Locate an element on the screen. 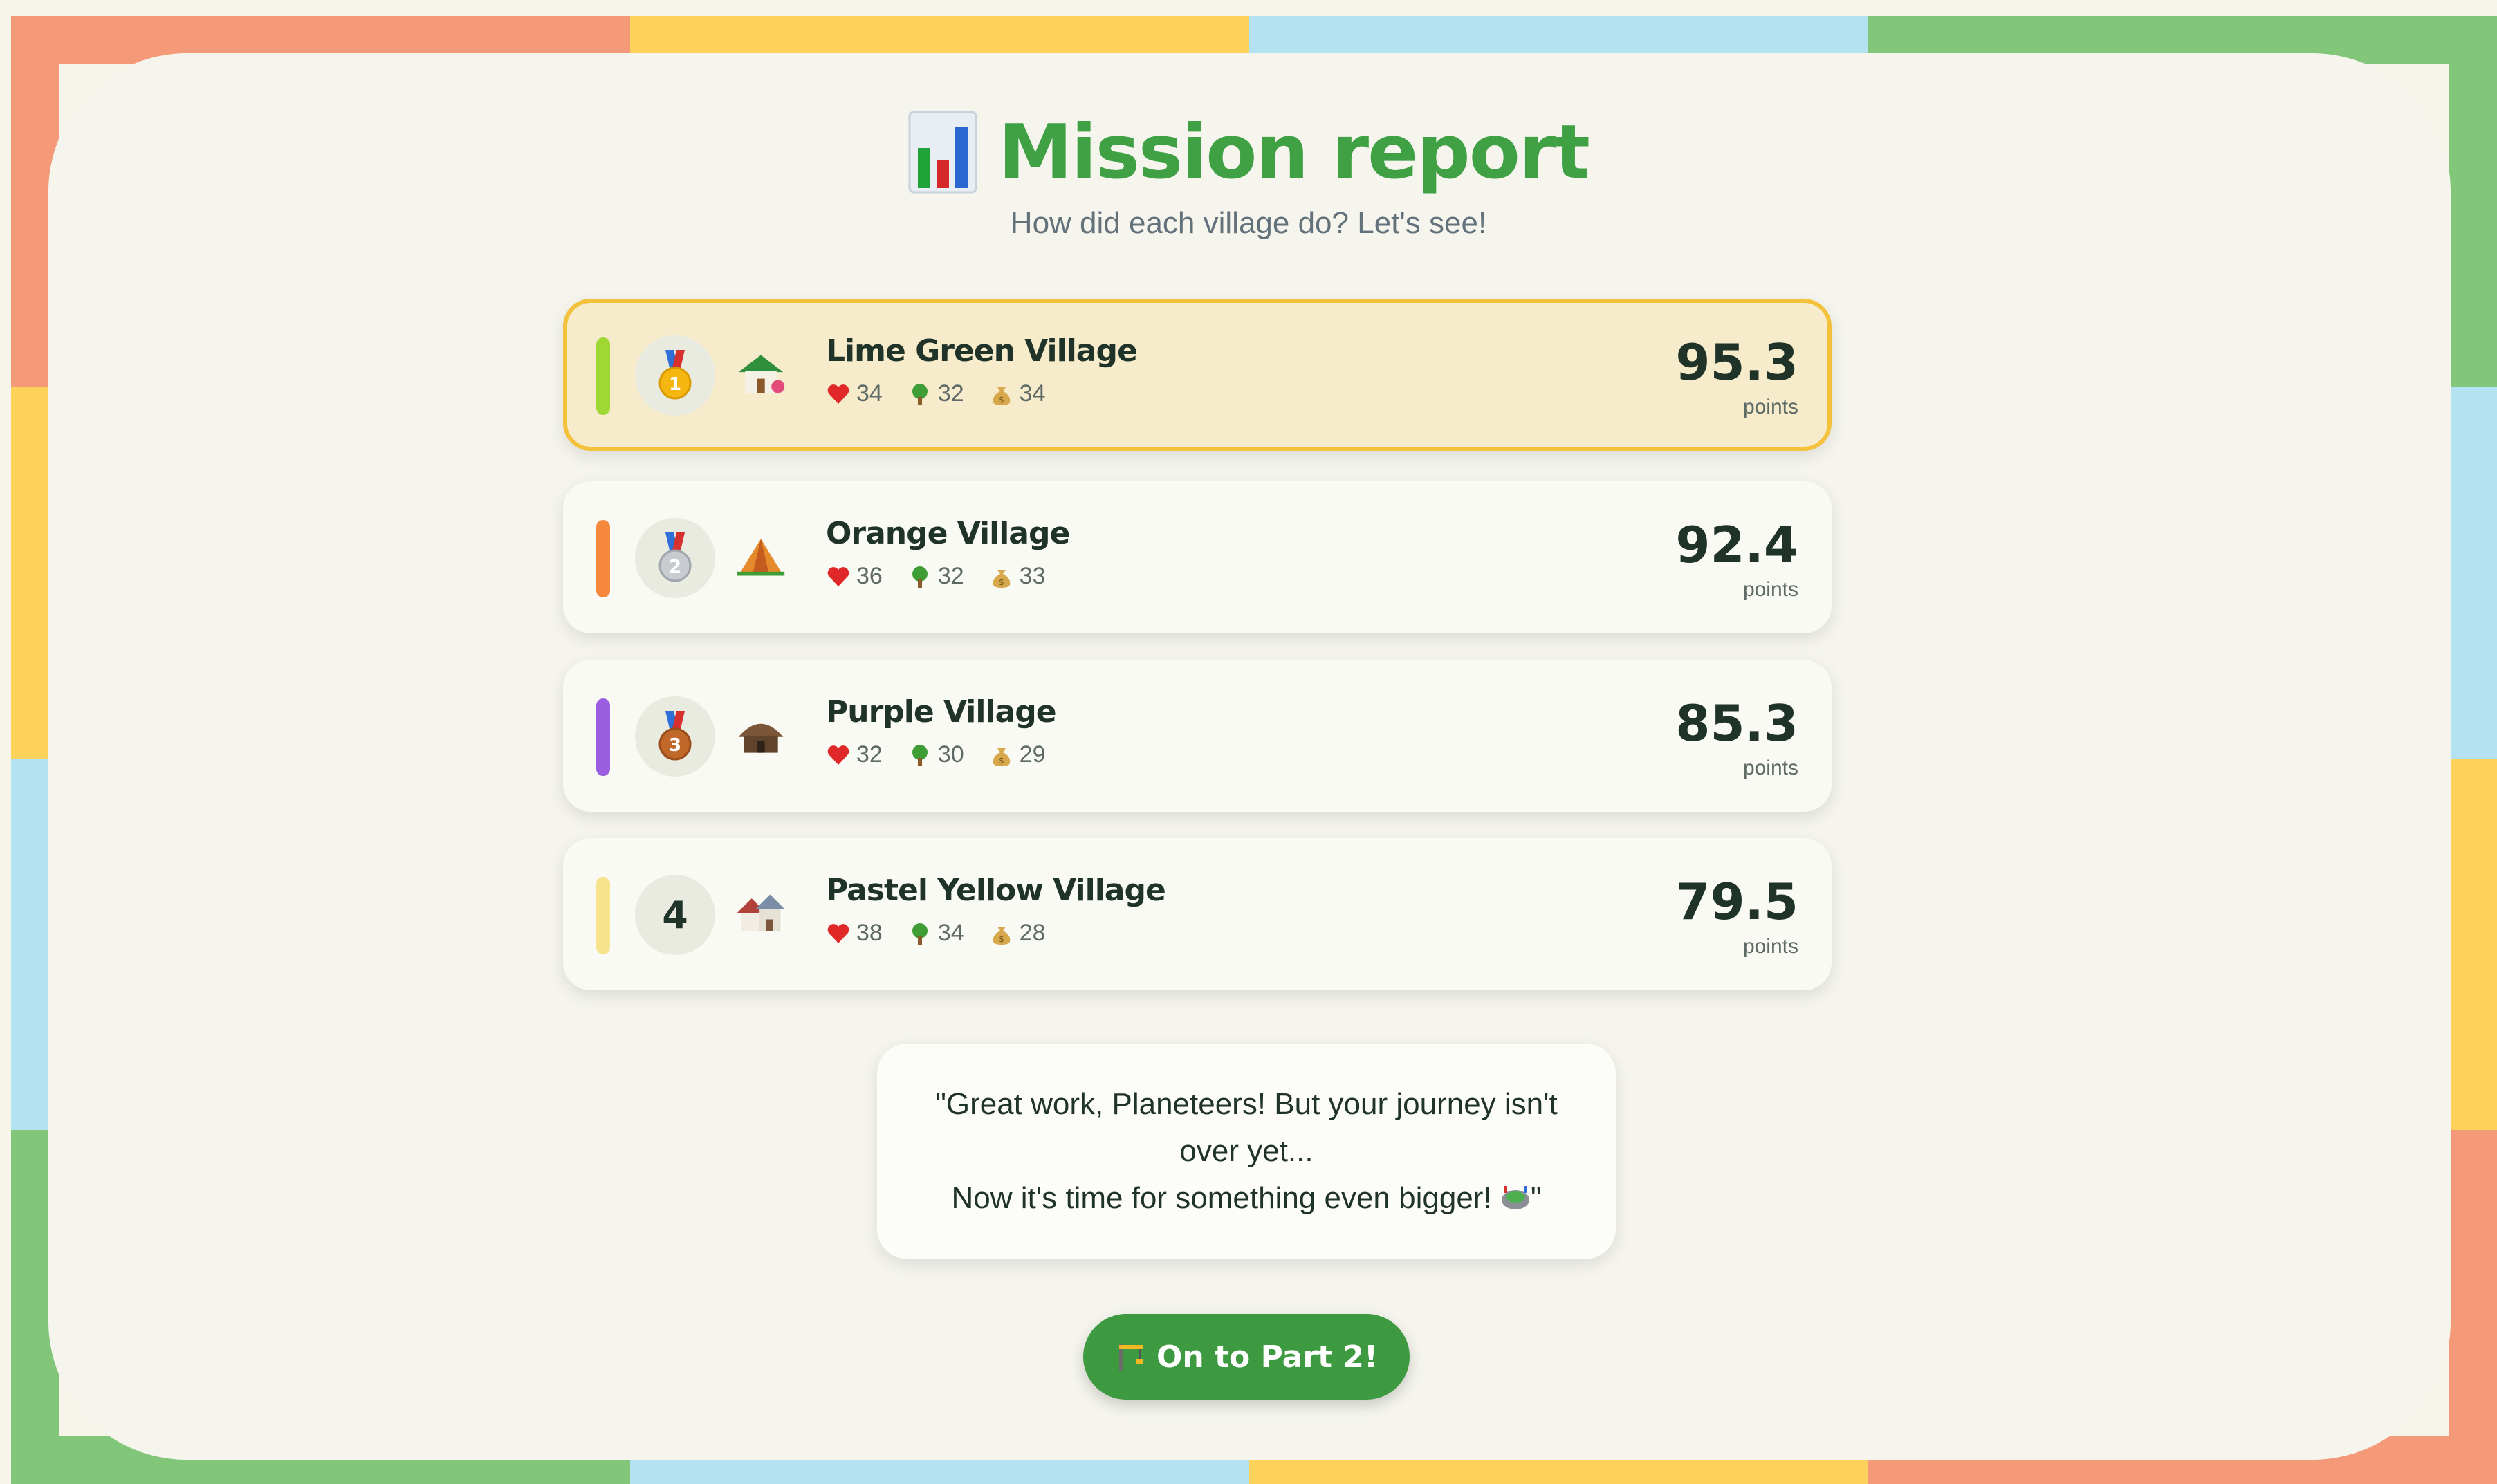  hearts-value: 32 is located at coordinates (869, 754).